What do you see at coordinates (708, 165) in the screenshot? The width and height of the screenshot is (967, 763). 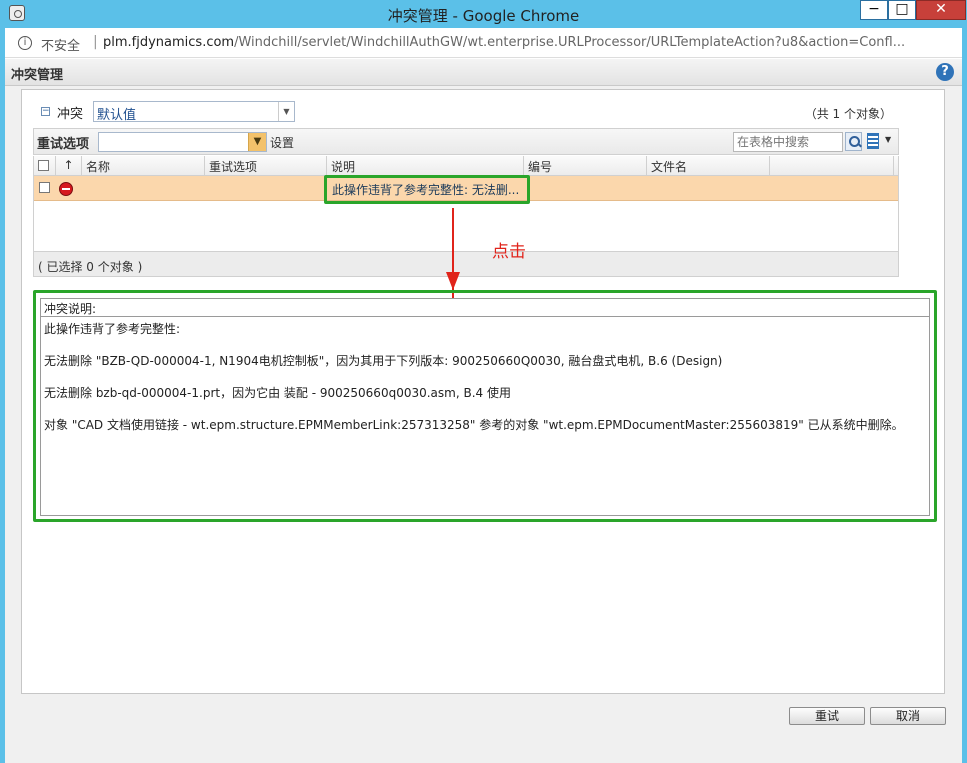 I see `column-header-filename: 文件名` at bounding box center [708, 165].